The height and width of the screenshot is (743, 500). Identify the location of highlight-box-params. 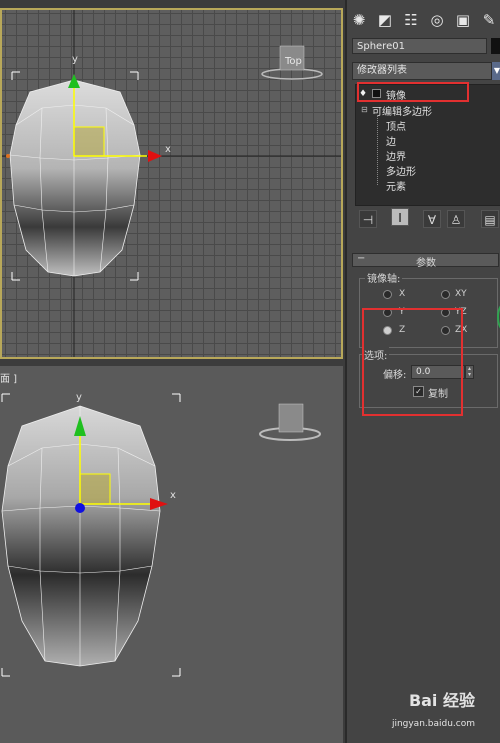
(412, 362).